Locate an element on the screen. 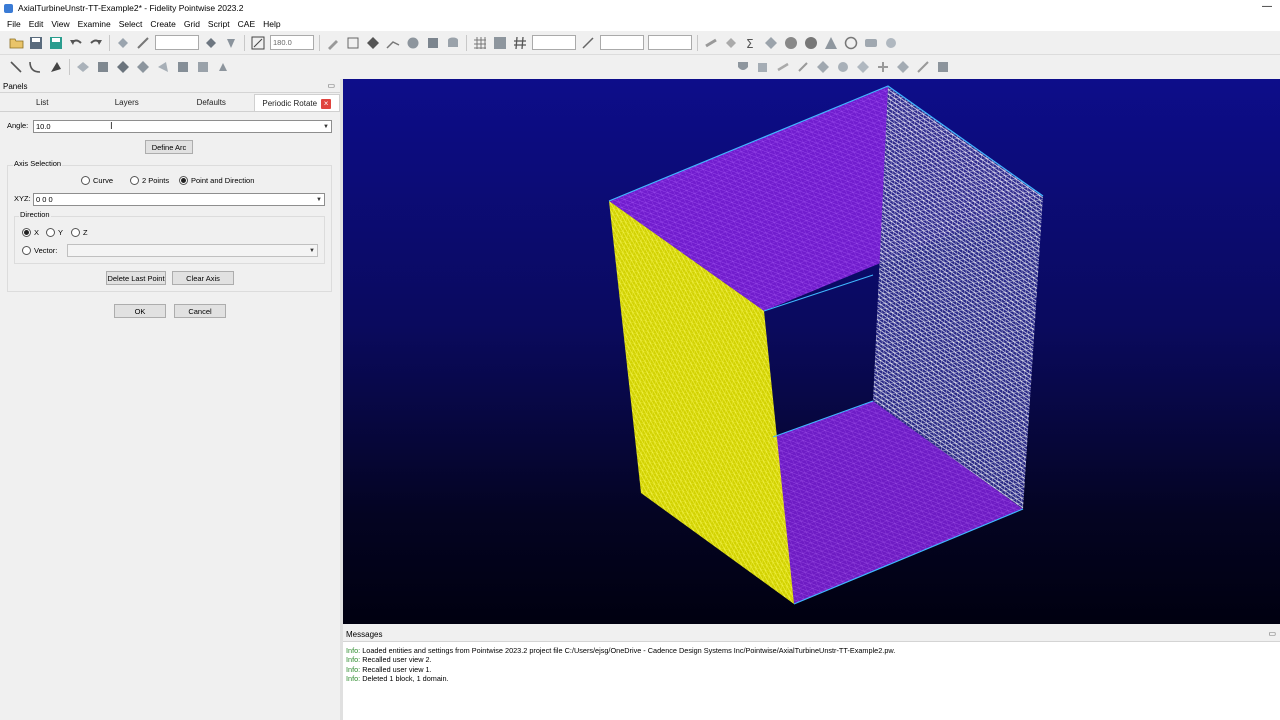 The height and width of the screenshot is (720, 1280). align-icon is located at coordinates (903, 67).